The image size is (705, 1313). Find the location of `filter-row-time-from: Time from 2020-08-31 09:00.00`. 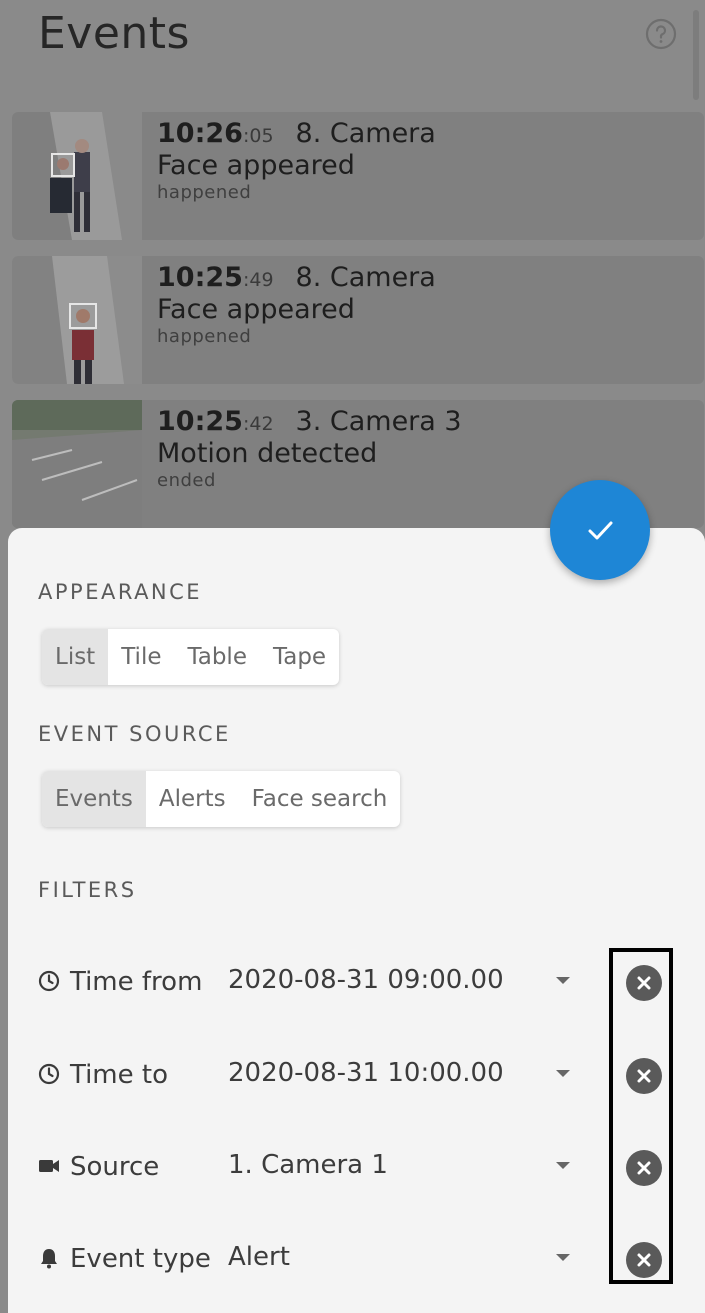

filter-row-time-from: Time from 2020-08-31 09:00.00 is located at coordinates (371, 985).